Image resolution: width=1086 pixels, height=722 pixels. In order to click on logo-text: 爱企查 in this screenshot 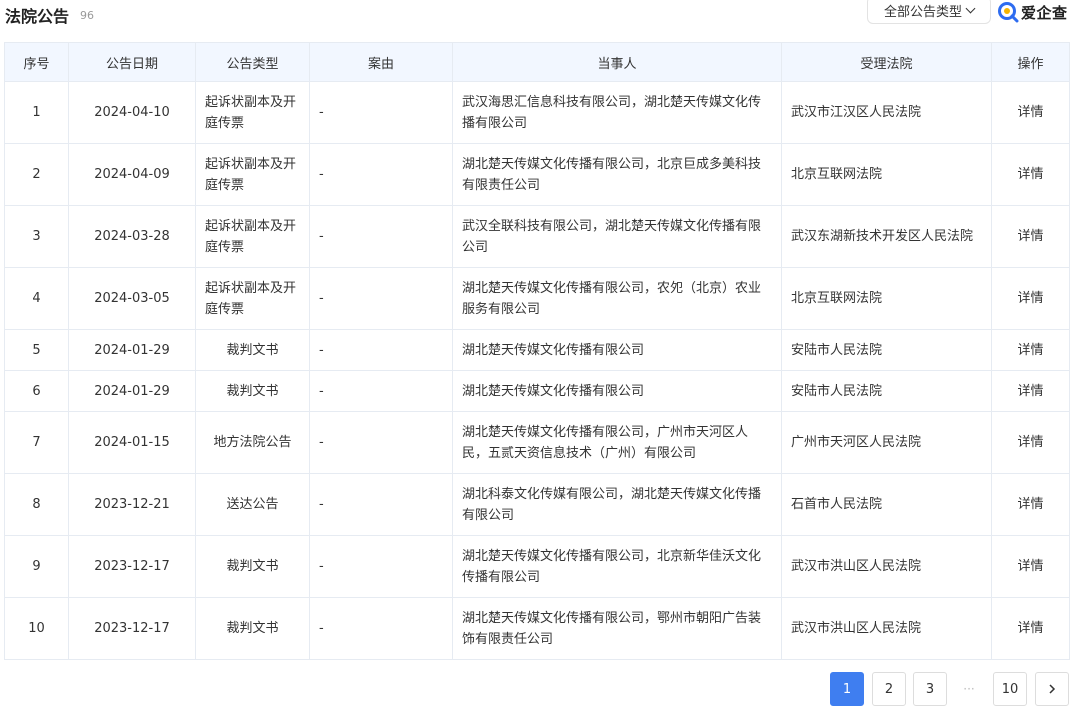, I will do `click(1044, 12)`.